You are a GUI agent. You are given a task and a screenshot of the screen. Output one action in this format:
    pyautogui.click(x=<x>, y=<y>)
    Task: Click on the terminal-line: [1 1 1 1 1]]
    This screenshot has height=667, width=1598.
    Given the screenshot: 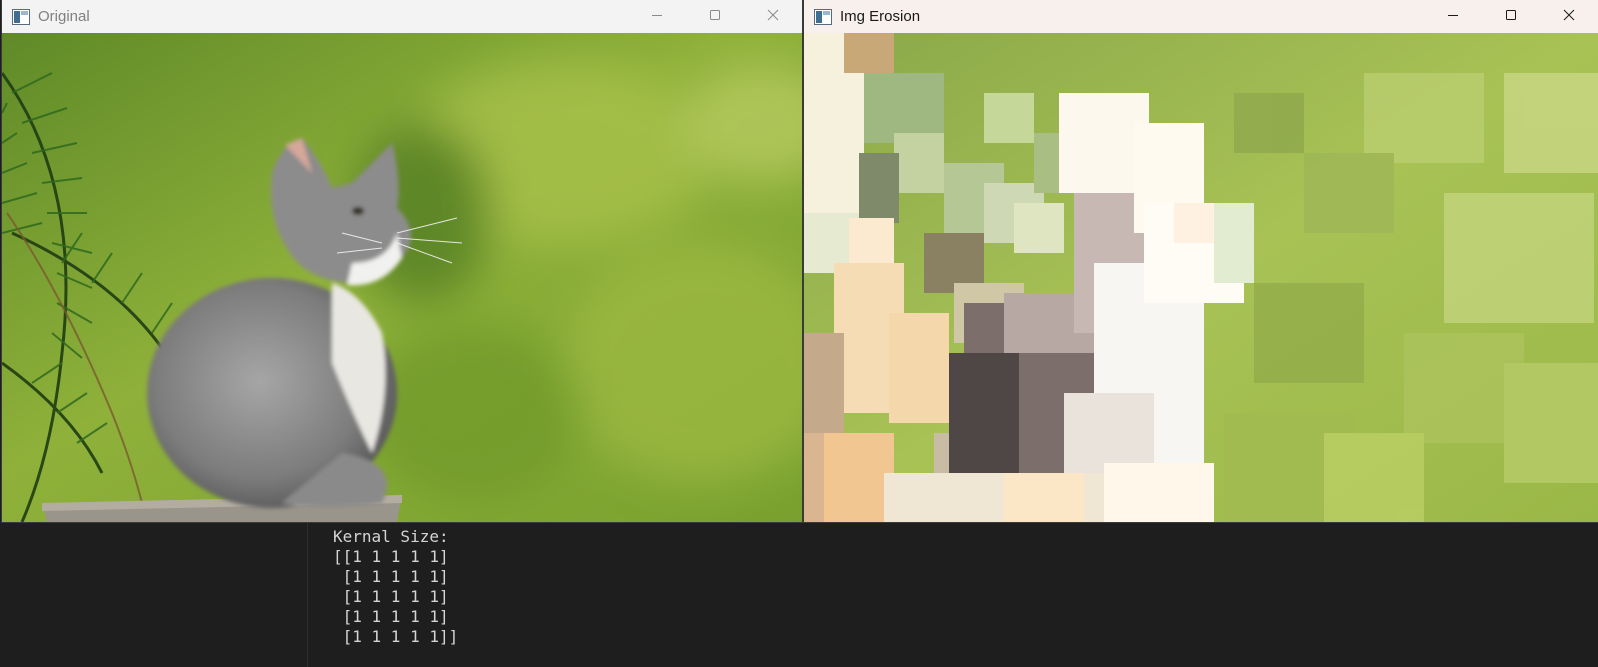 What is the action you would take?
    pyautogui.click(x=396, y=636)
    